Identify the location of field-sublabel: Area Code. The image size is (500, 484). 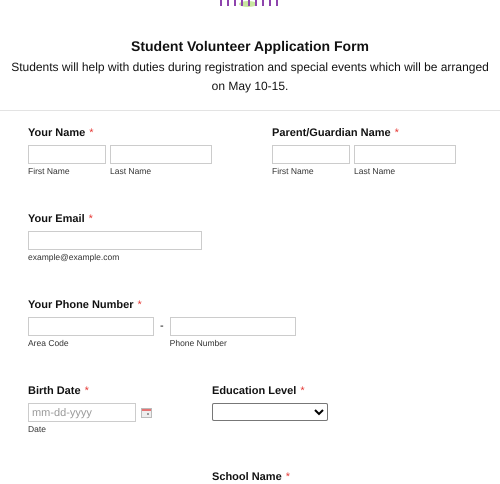
(49, 343).